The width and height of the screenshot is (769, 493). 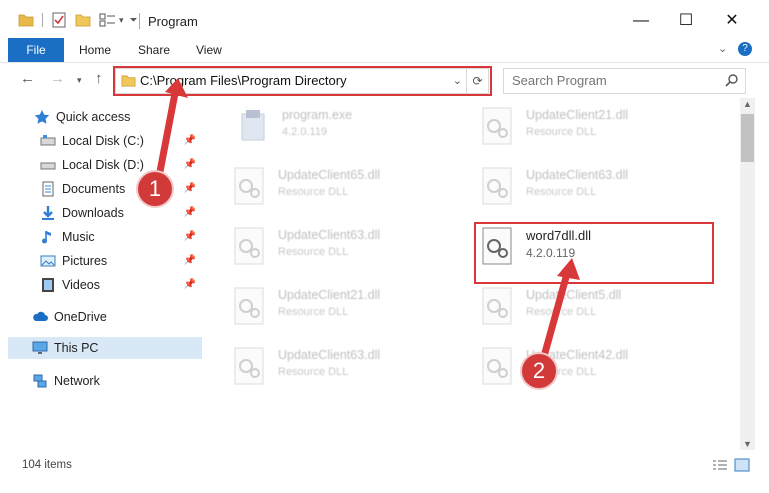 I want to click on arrow-to-address-bar, so click(x=167, y=135).